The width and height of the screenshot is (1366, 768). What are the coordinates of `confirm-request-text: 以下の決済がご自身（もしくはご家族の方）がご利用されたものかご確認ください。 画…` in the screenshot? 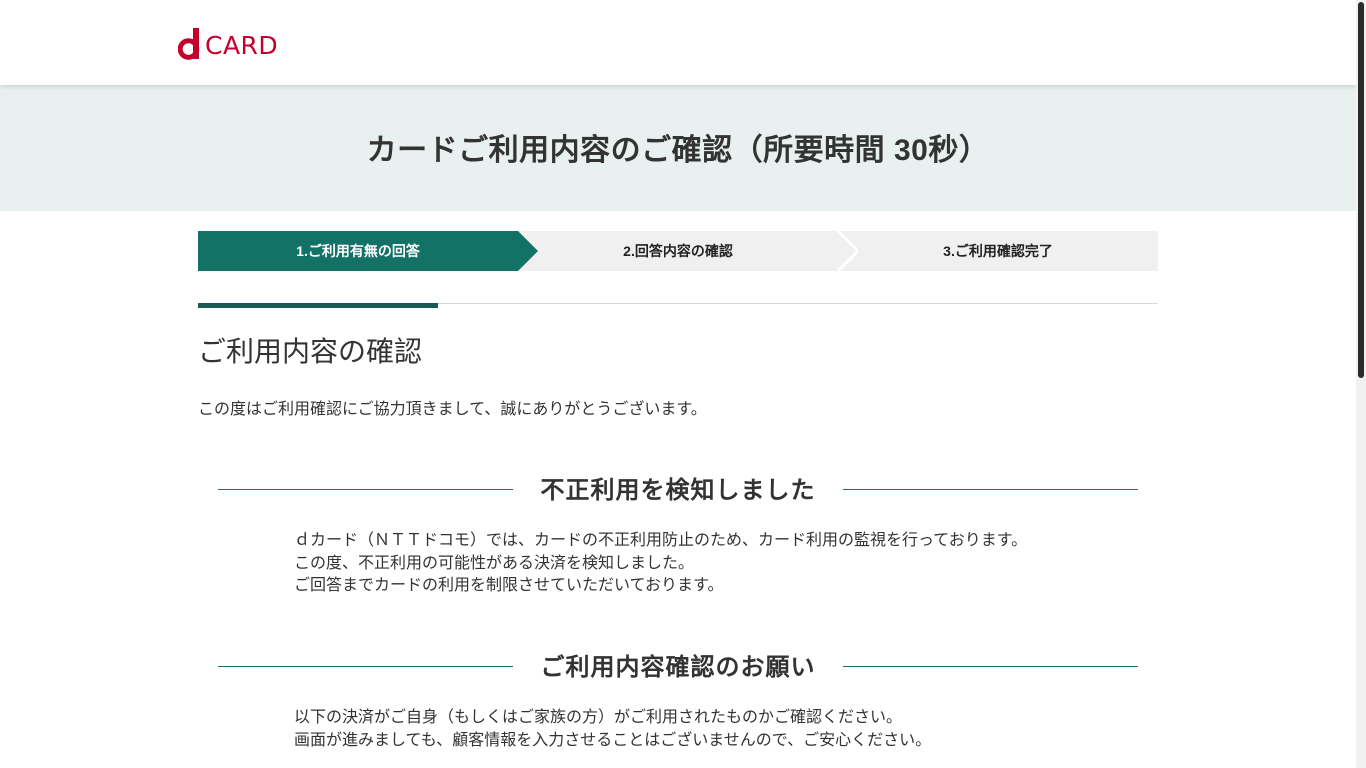 It's located at (612, 728).